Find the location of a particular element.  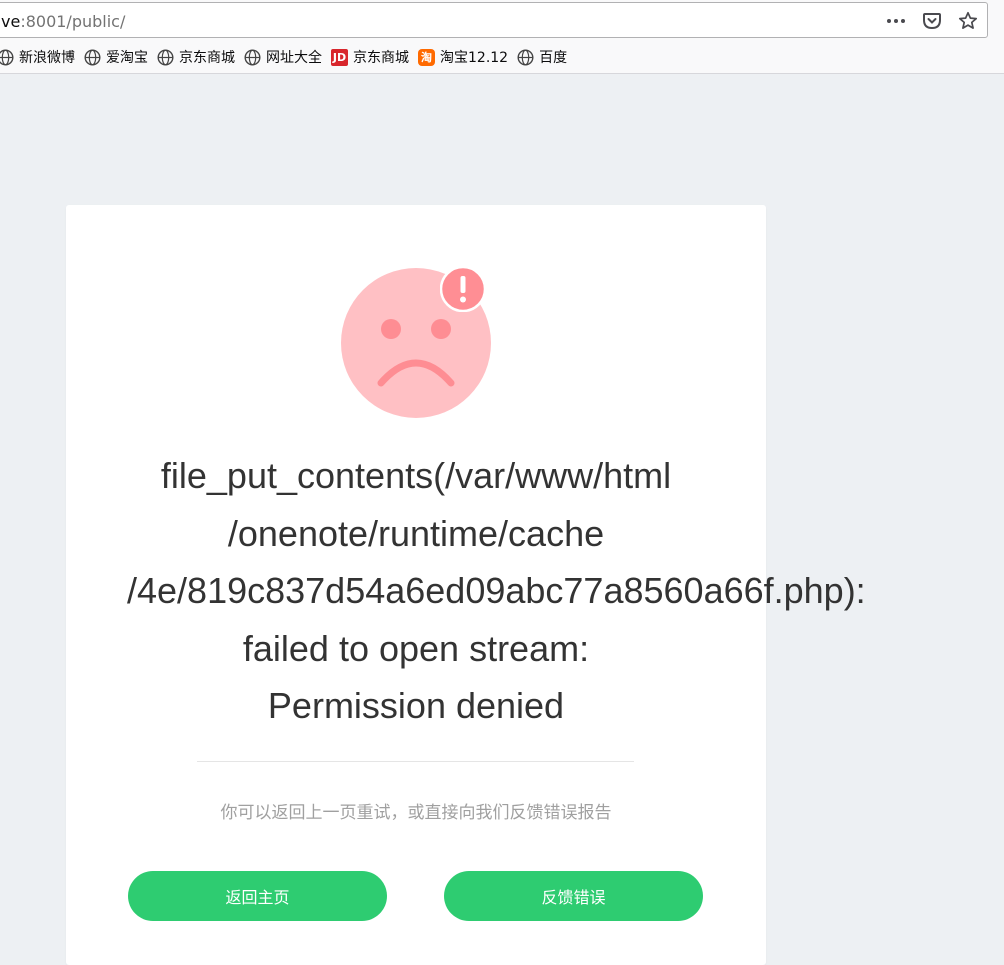

url-path: :8001/public/ is located at coordinates (73, 21).